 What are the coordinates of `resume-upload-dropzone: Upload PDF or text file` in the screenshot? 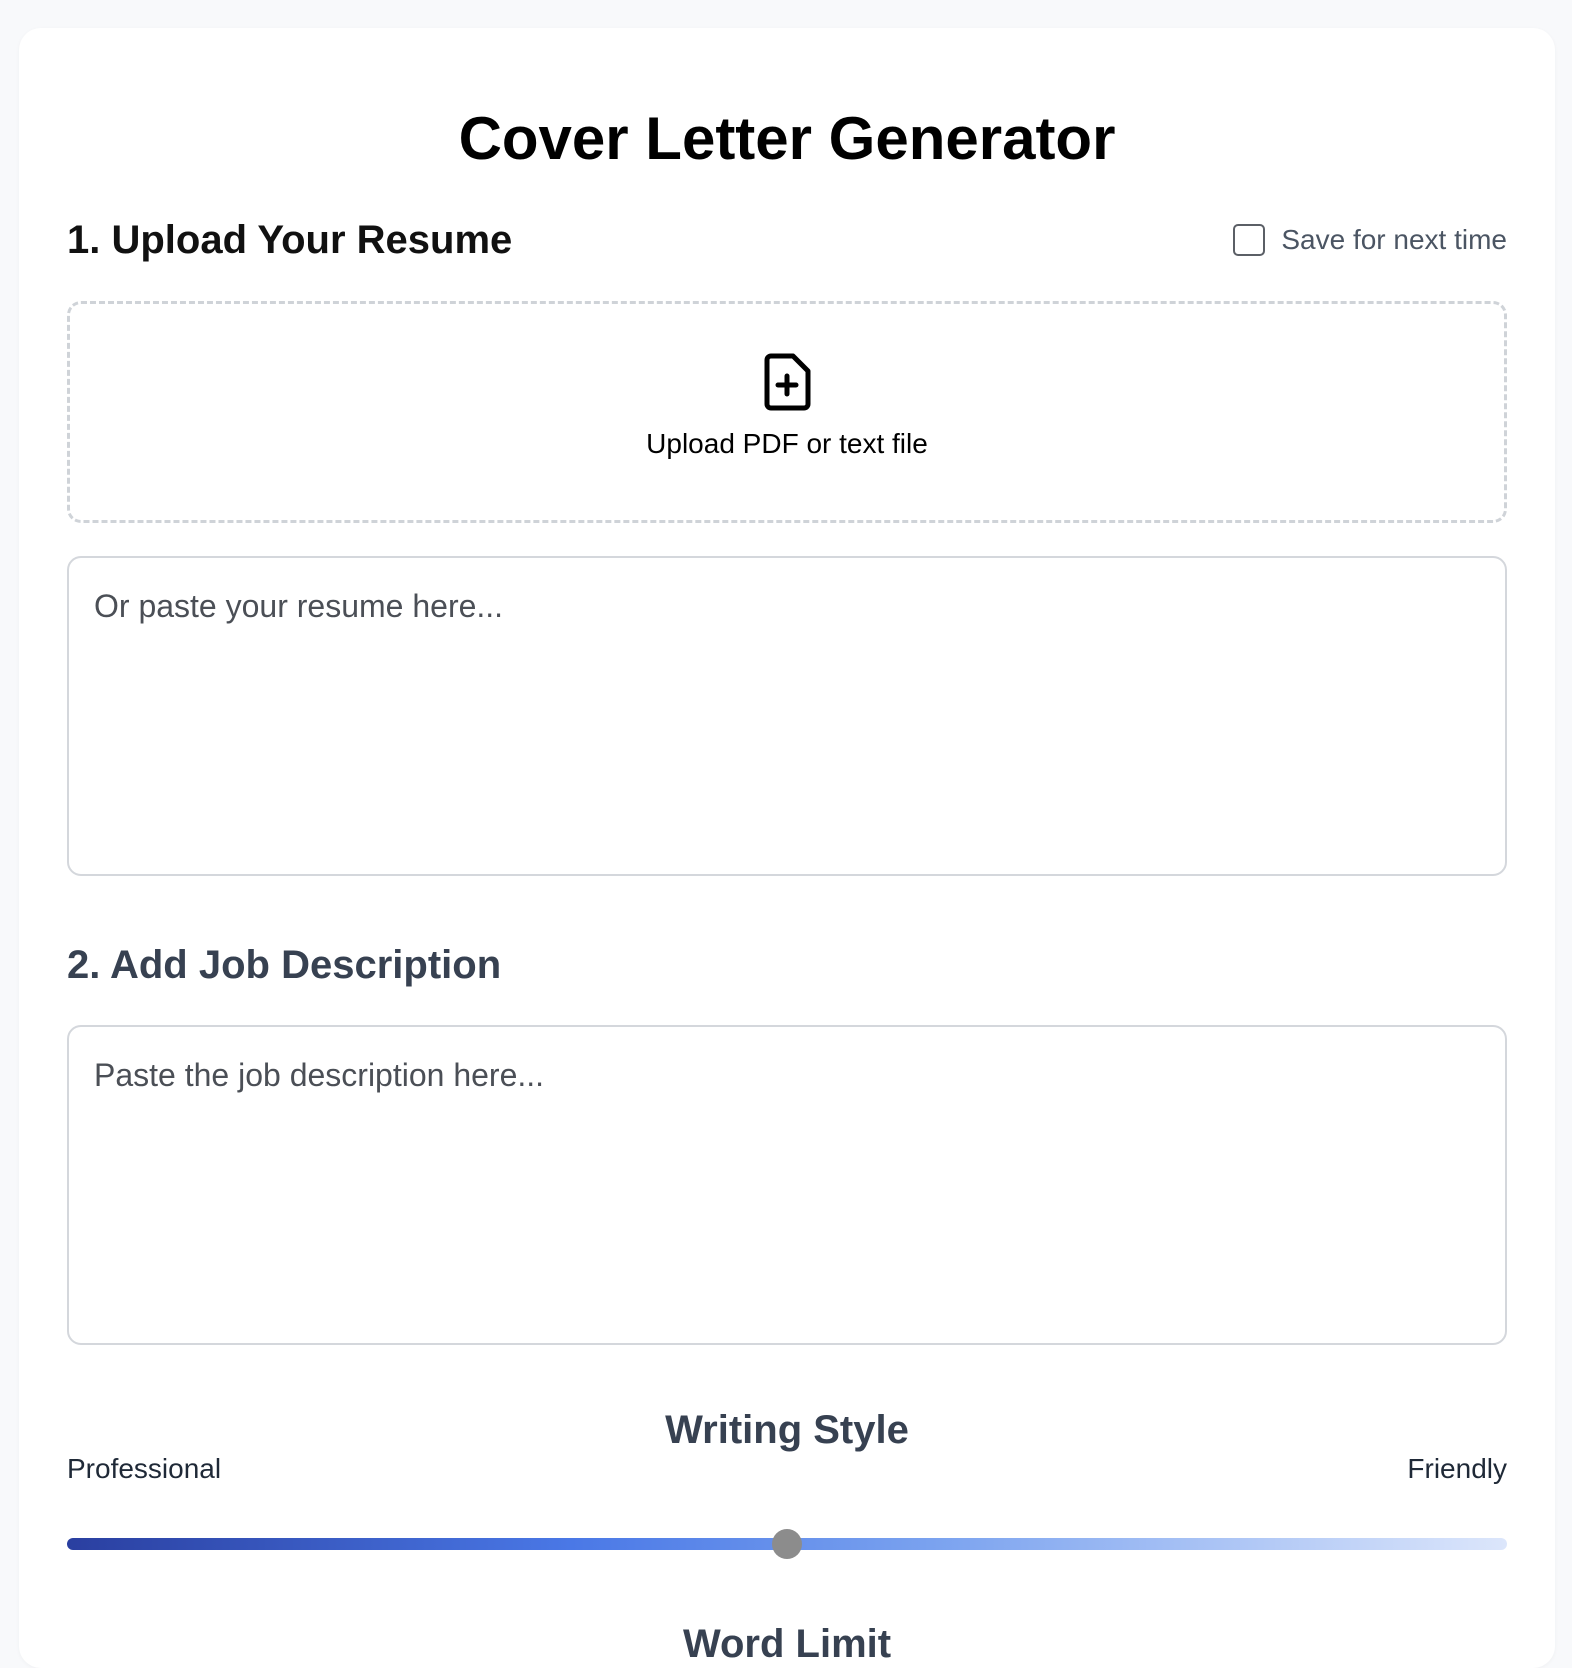 It's located at (787, 412).